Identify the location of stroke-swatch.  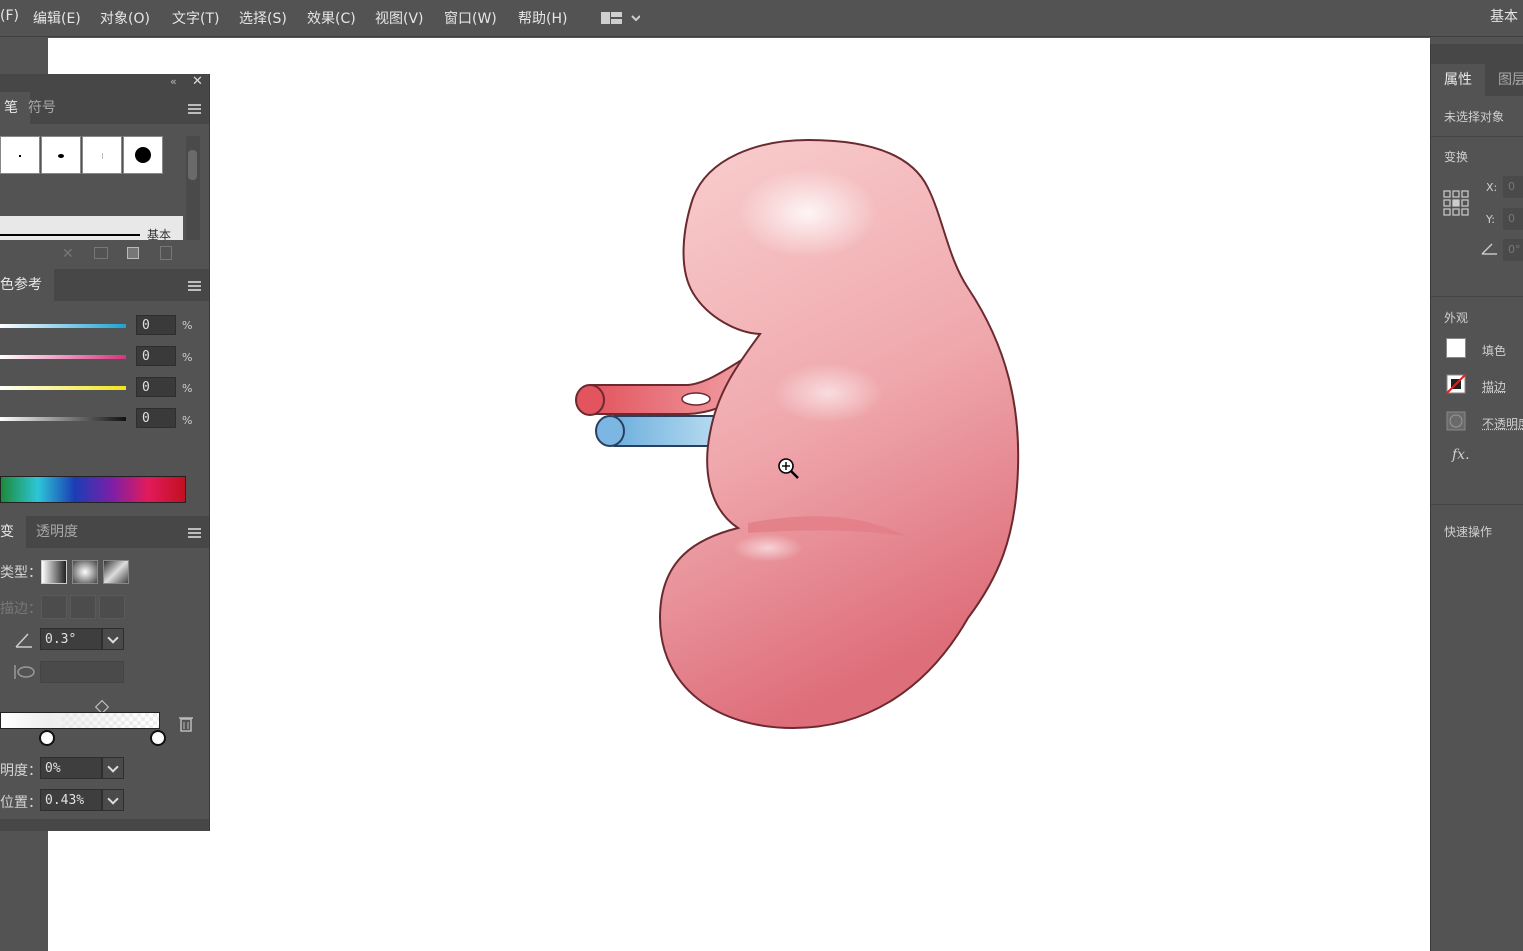
(1456, 384).